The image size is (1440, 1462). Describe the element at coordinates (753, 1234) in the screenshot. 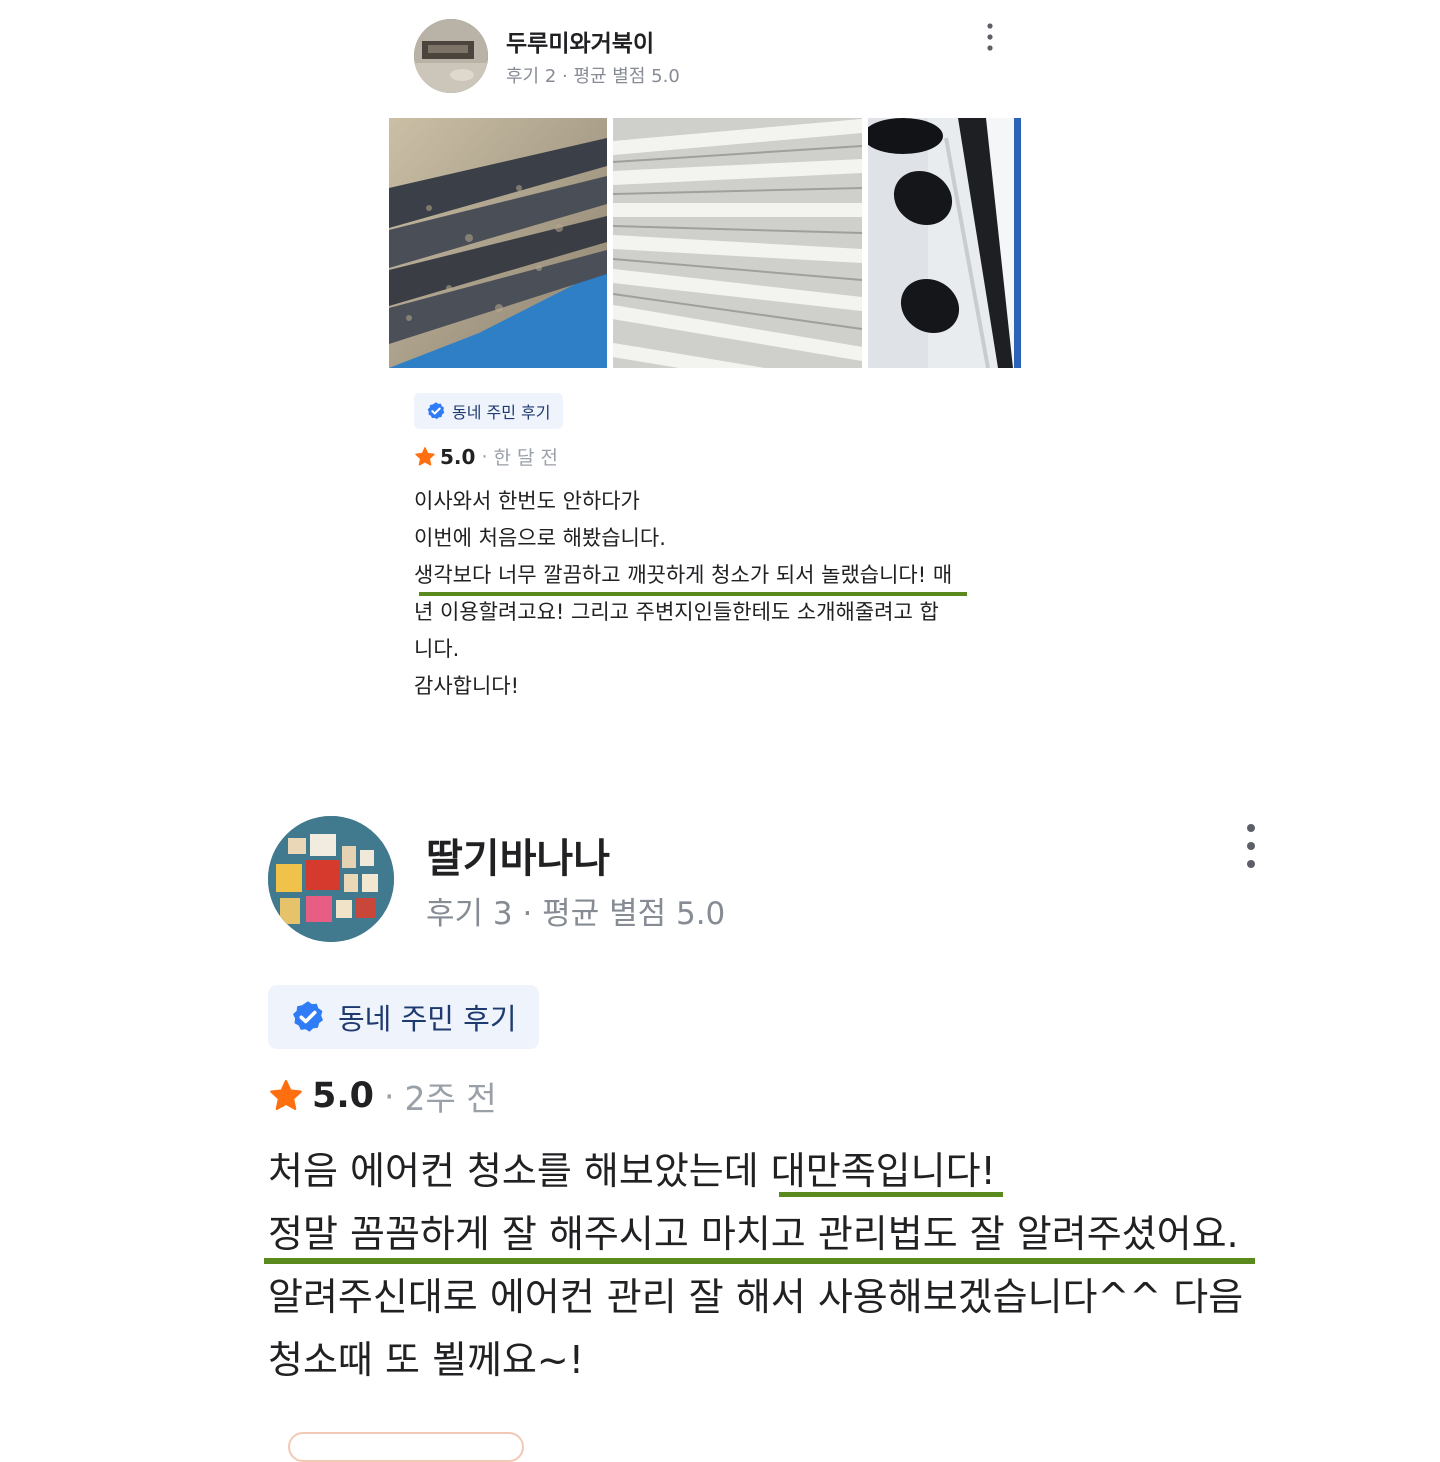

I see `review-line: 정말 꼼꼼하게 잘 해주시고 마치고 관리법도 잘 알려주셨어요.` at that location.